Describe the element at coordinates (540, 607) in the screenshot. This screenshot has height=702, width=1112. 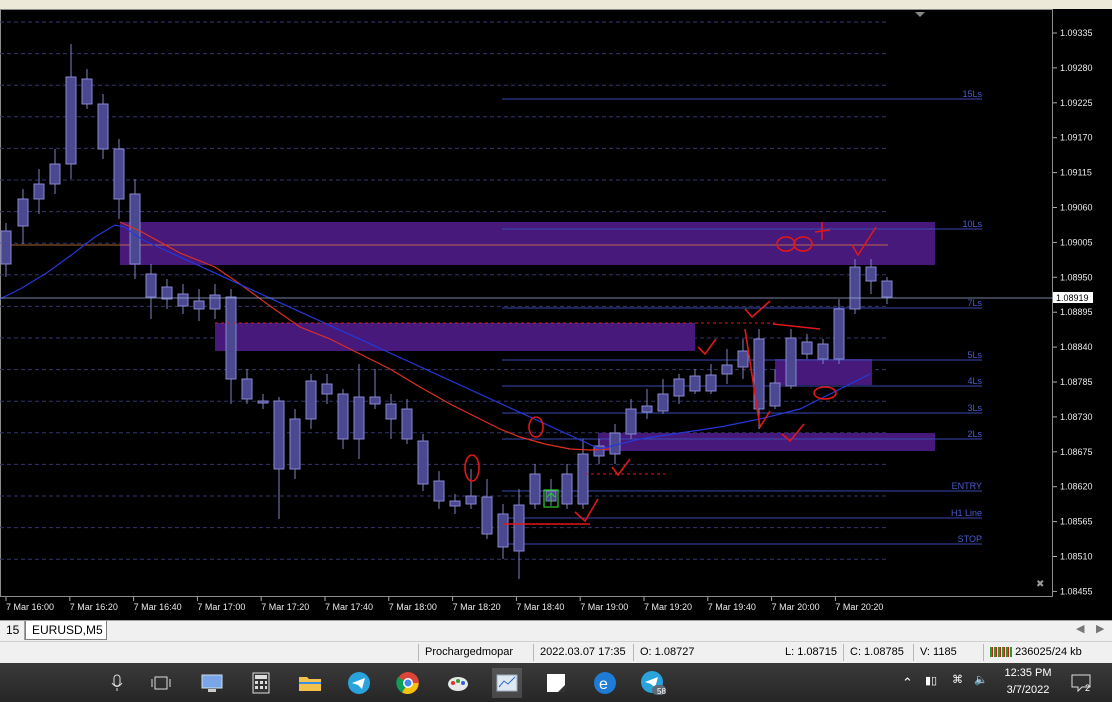
I see `time-tick-label: 7 Mar 18:40` at that location.